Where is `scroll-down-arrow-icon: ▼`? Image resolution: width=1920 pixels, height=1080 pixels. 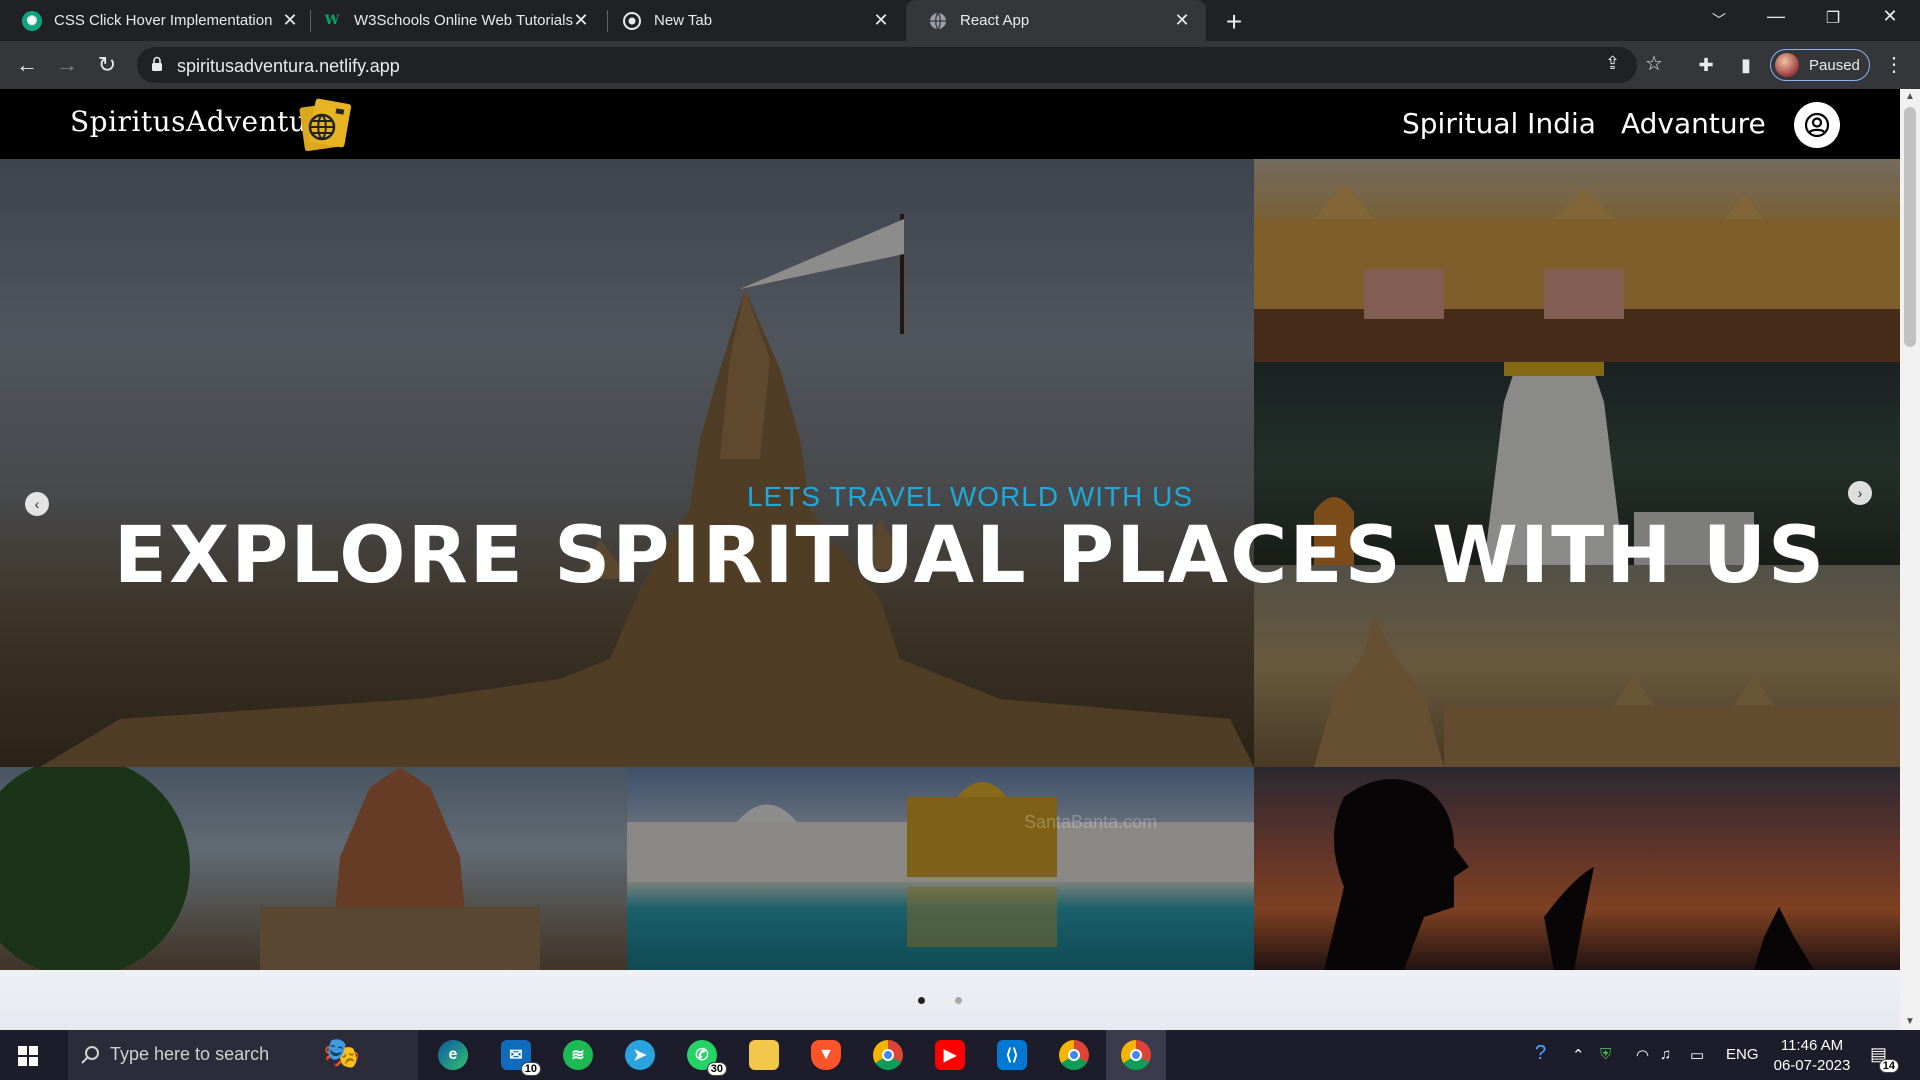
scroll-down-arrow-icon: ▼ is located at coordinates (1910, 1022).